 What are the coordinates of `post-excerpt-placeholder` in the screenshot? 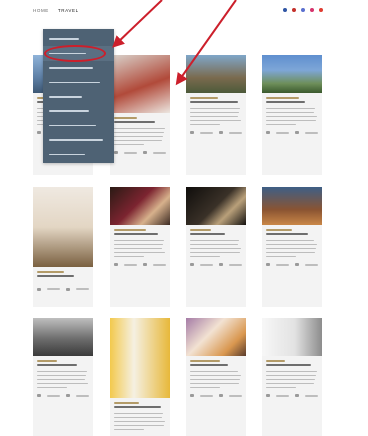 It's located at (216, 116).